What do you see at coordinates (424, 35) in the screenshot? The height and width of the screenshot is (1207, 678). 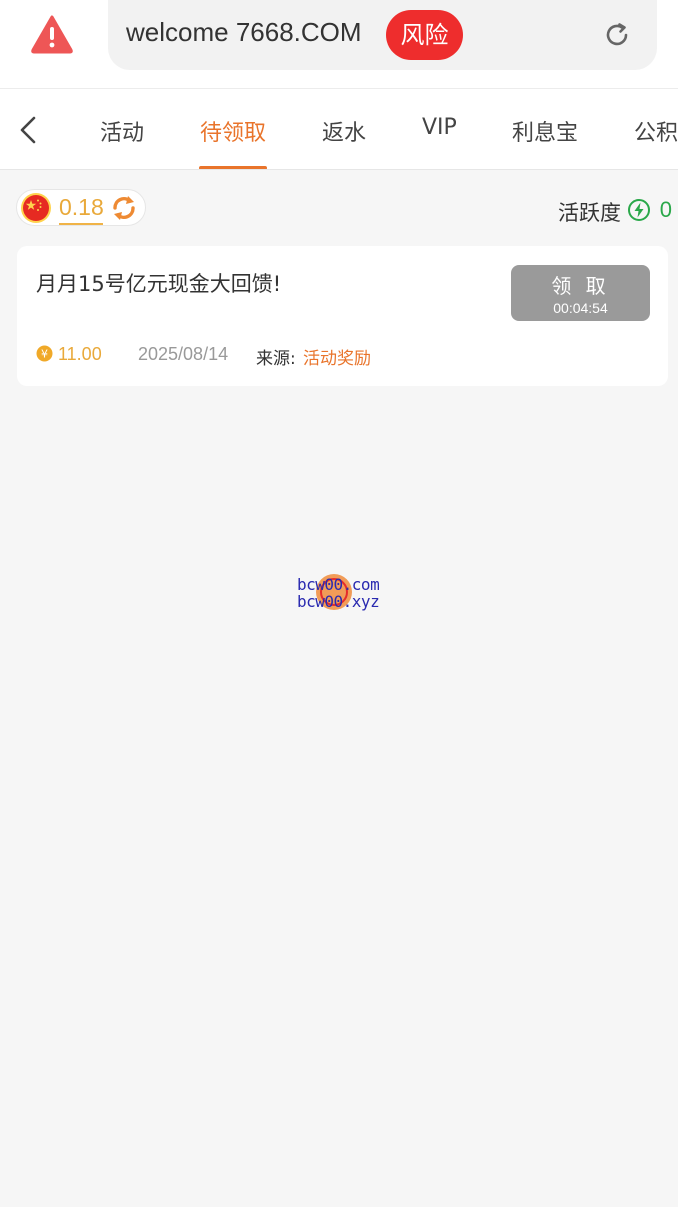 I see `risk-badge: 风险` at bounding box center [424, 35].